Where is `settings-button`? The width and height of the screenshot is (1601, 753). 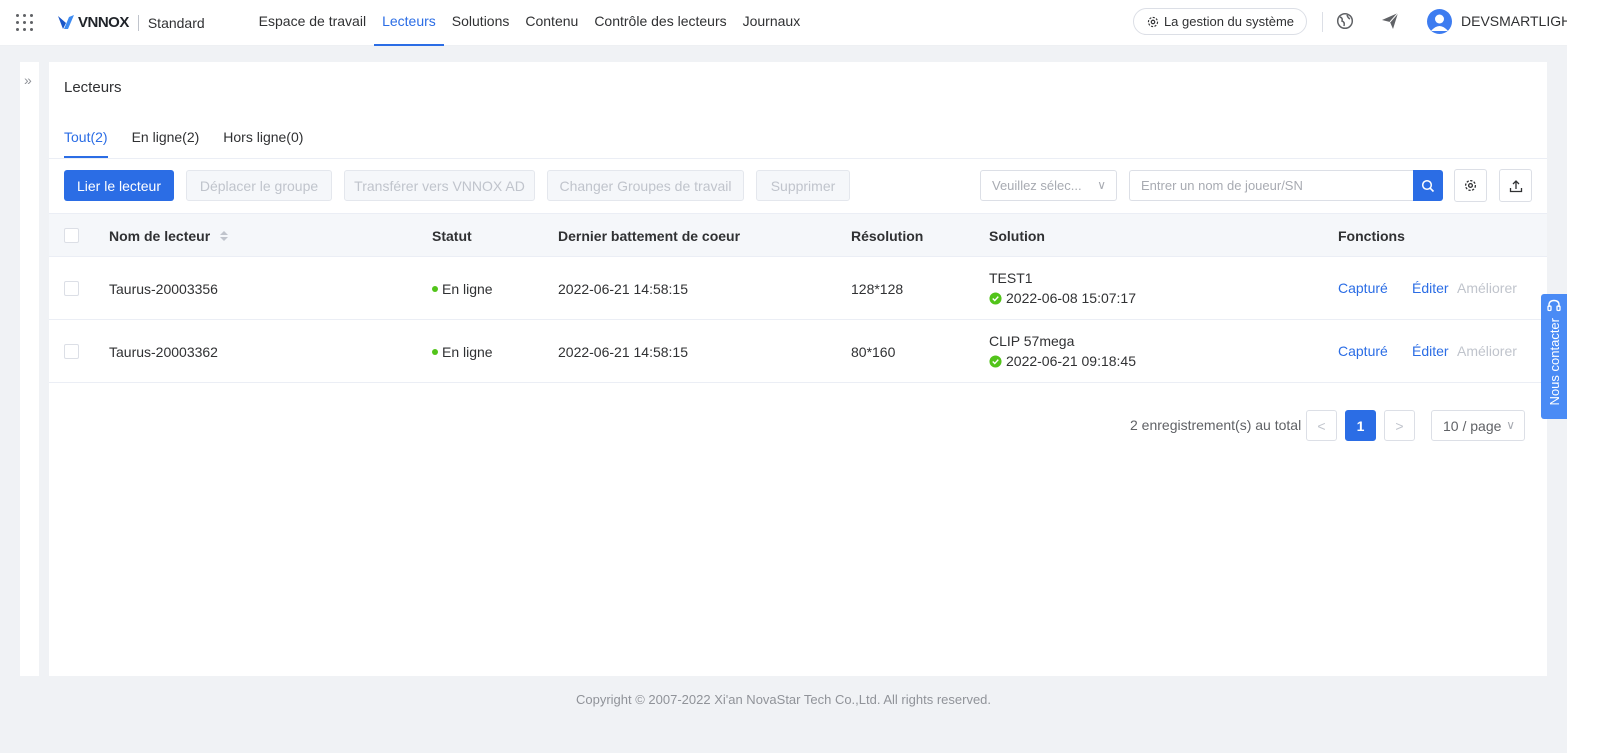 settings-button is located at coordinates (1470, 185).